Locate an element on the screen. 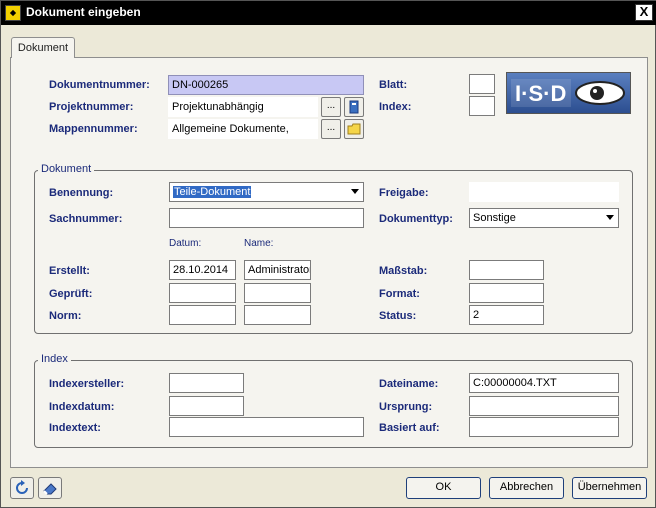  indexersteller-field is located at coordinates (206, 383).